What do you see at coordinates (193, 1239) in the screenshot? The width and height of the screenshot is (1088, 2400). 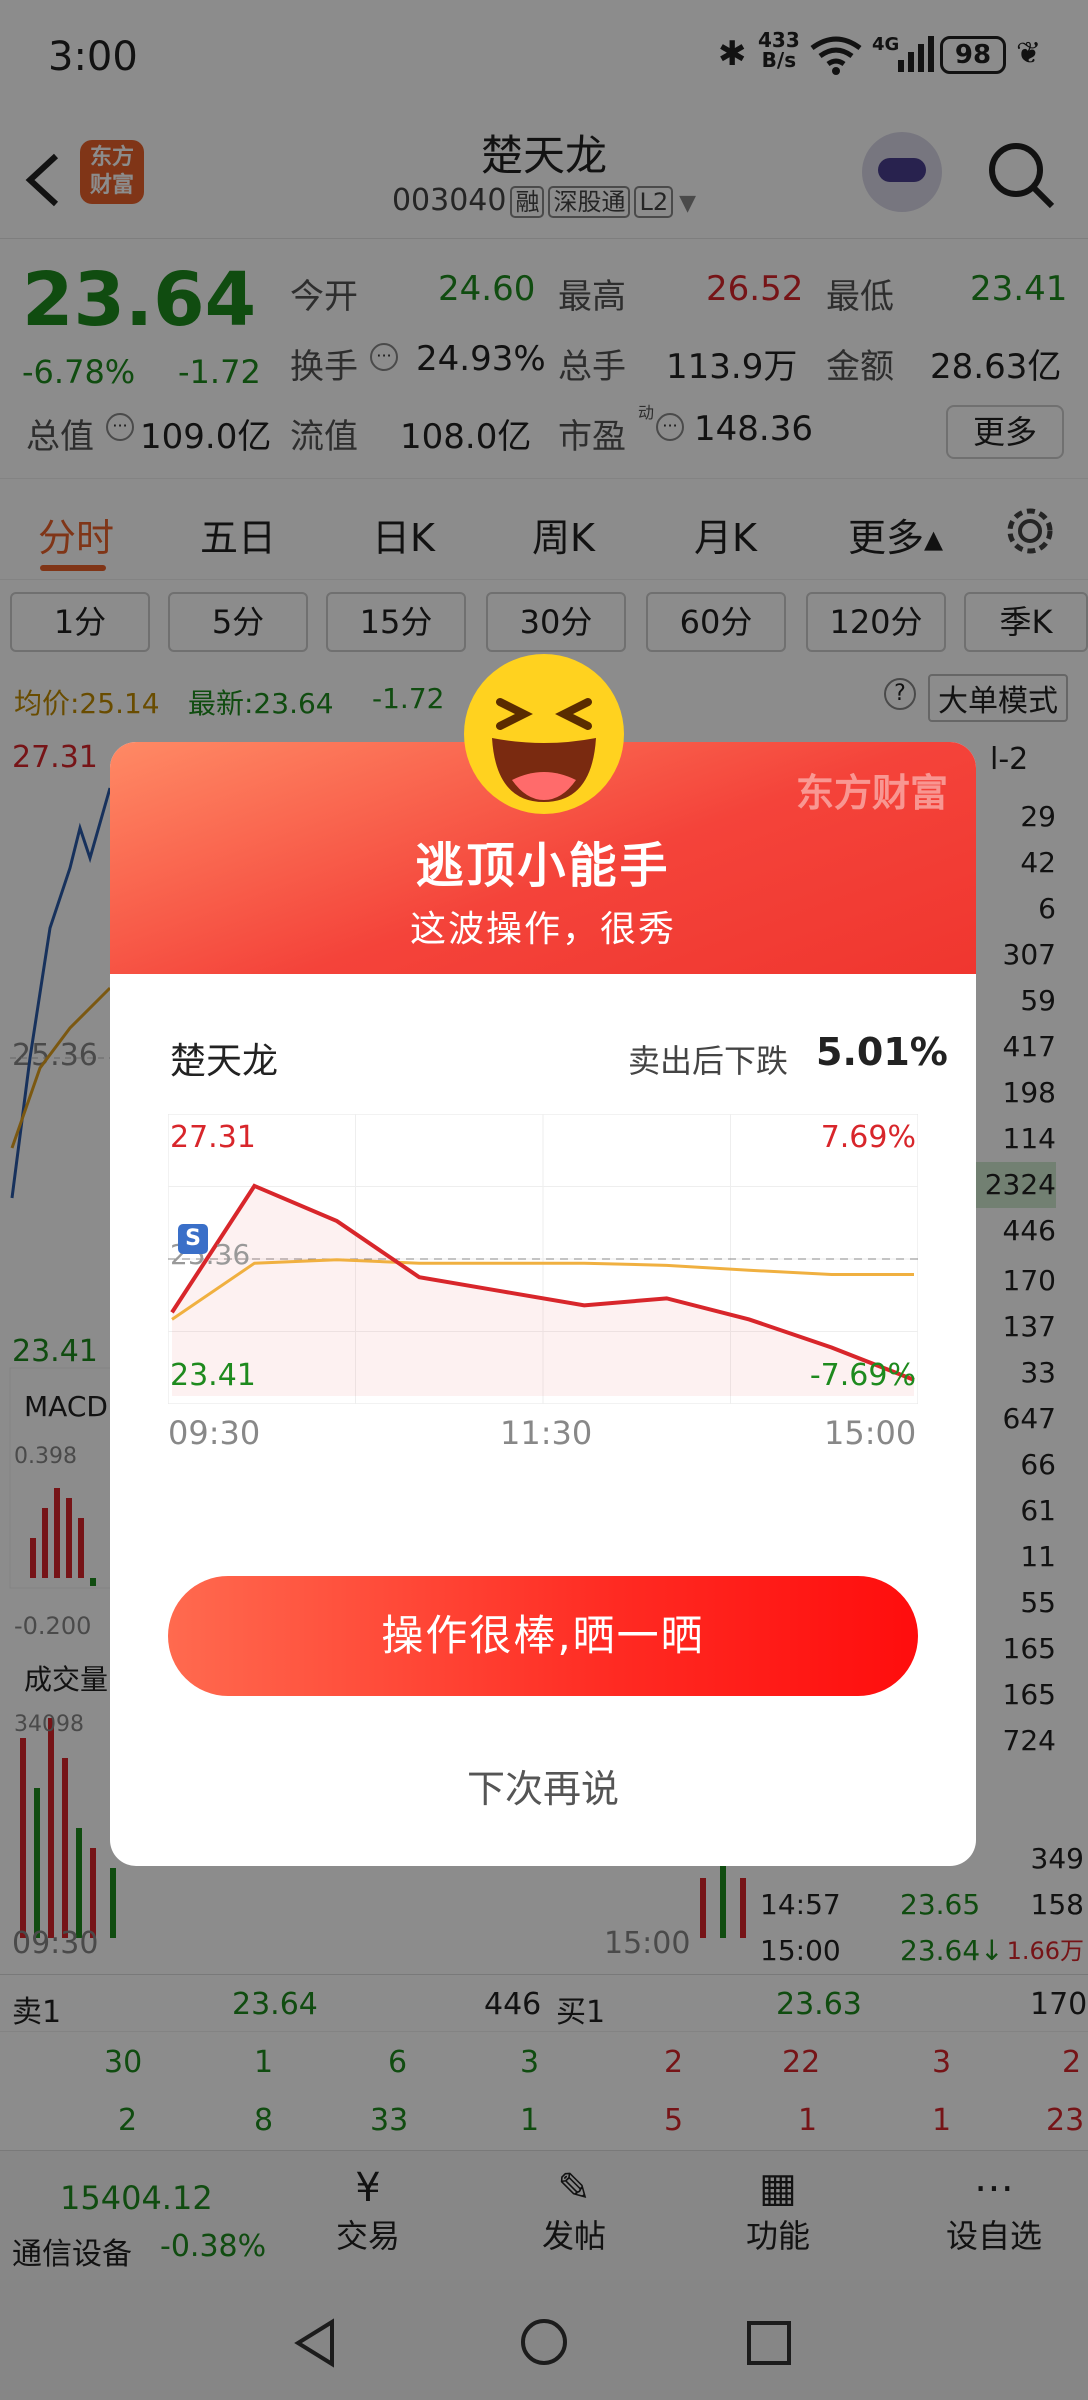 I see `sell-marker-icon: S` at bounding box center [193, 1239].